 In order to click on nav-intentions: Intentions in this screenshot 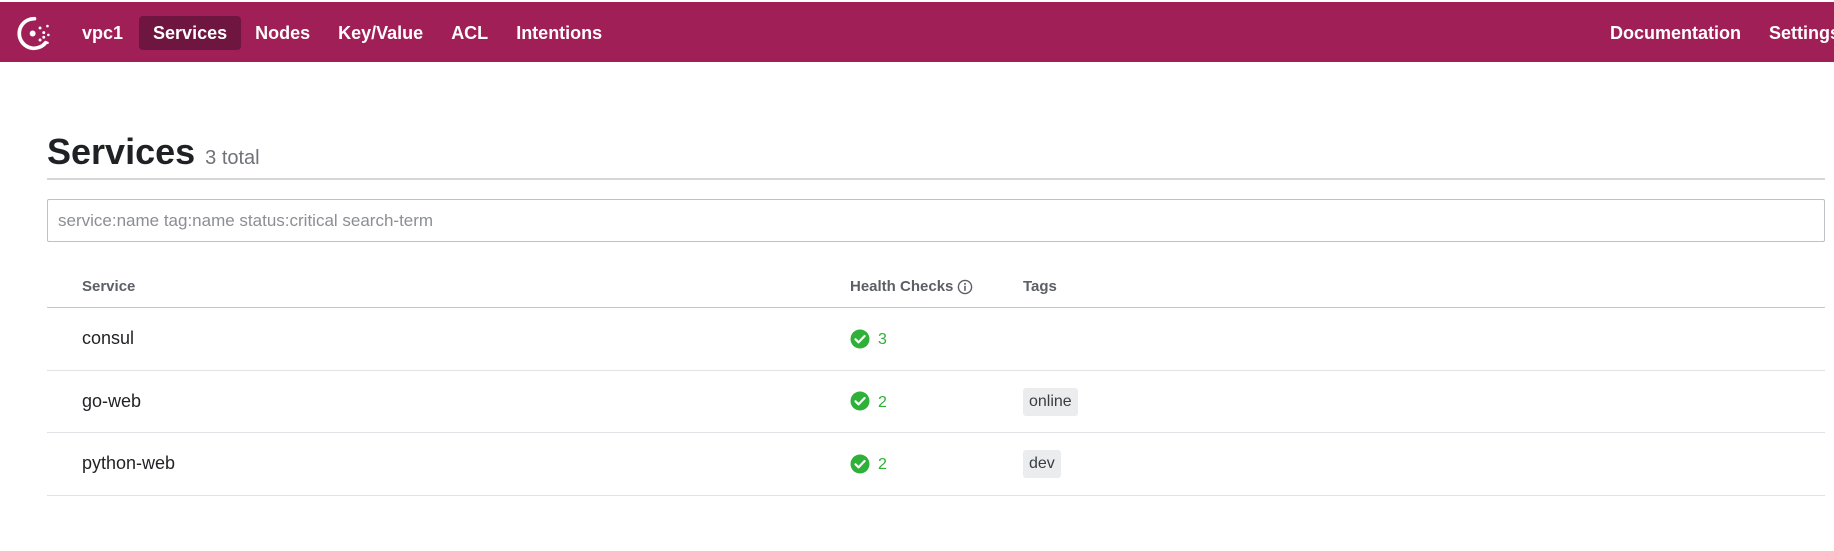, I will do `click(559, 33)`.